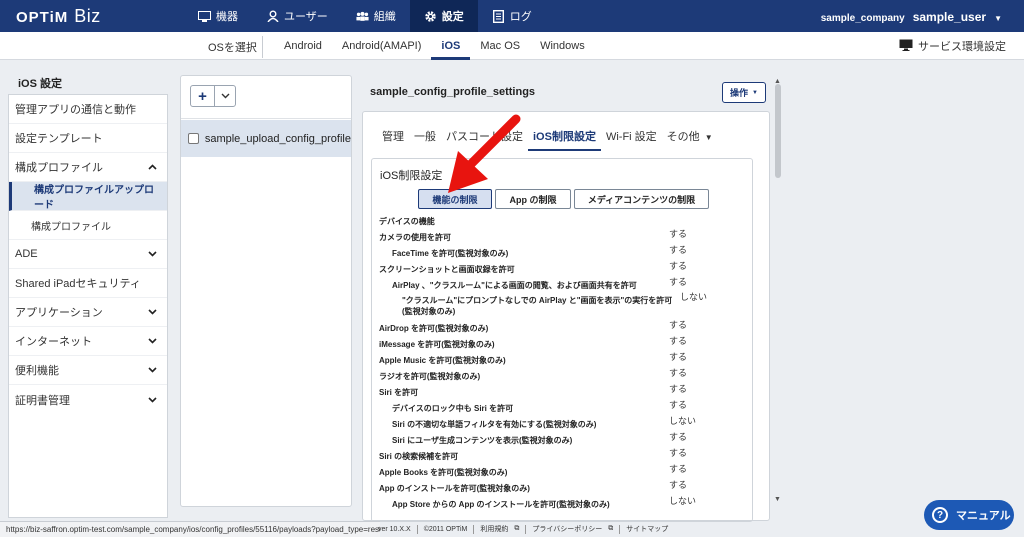 This screenshot has height=537, width=1024. What do you see at coordinates (744, 92) in the screenshot?
I see `operations-button: 操作 ▼` at bounding box center [744, 92].